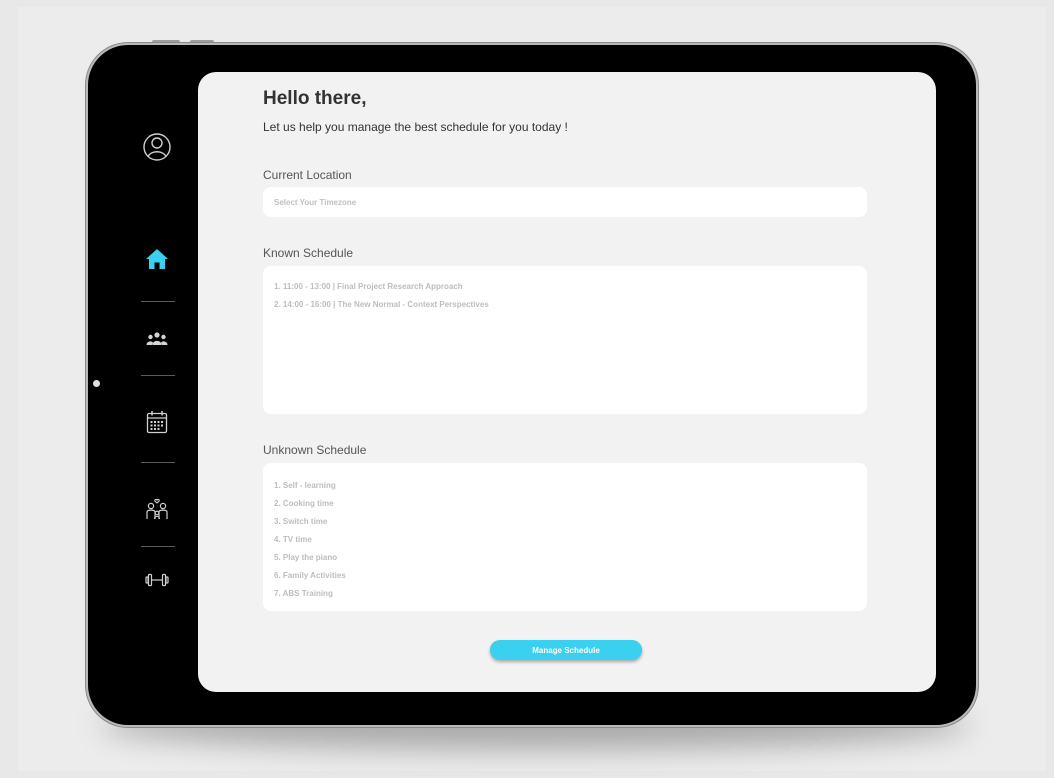  I want to click on list-item: 3. Switch time, so click(301, 521).